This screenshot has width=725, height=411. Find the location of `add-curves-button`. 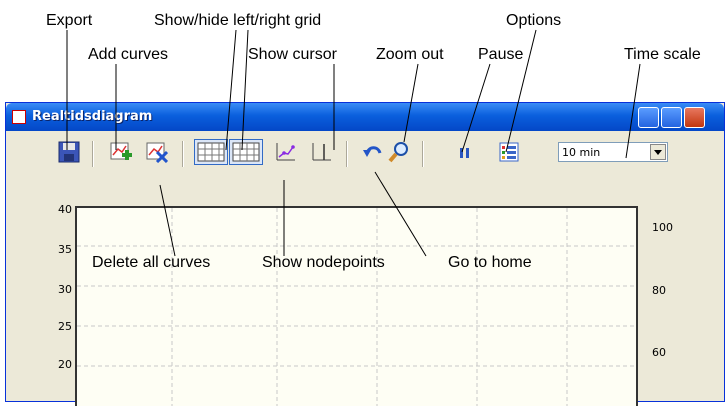

add-curves-button is located at coordinates (121, 152).